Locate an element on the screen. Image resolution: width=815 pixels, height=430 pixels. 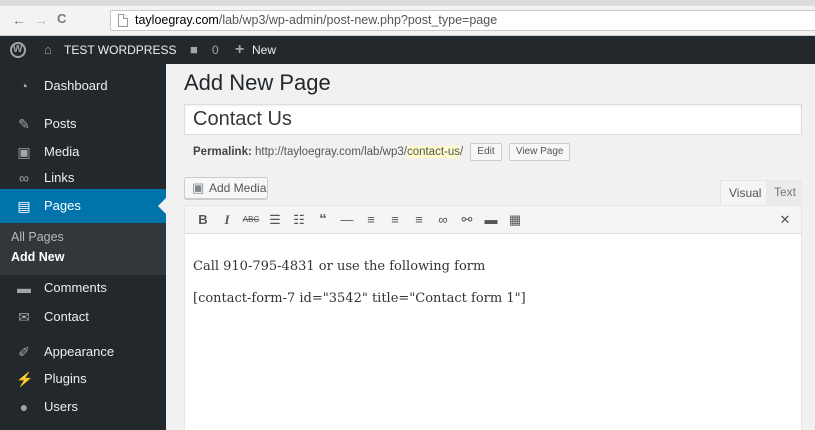
permalink-trailing: / is located at coordinates (462, 152).